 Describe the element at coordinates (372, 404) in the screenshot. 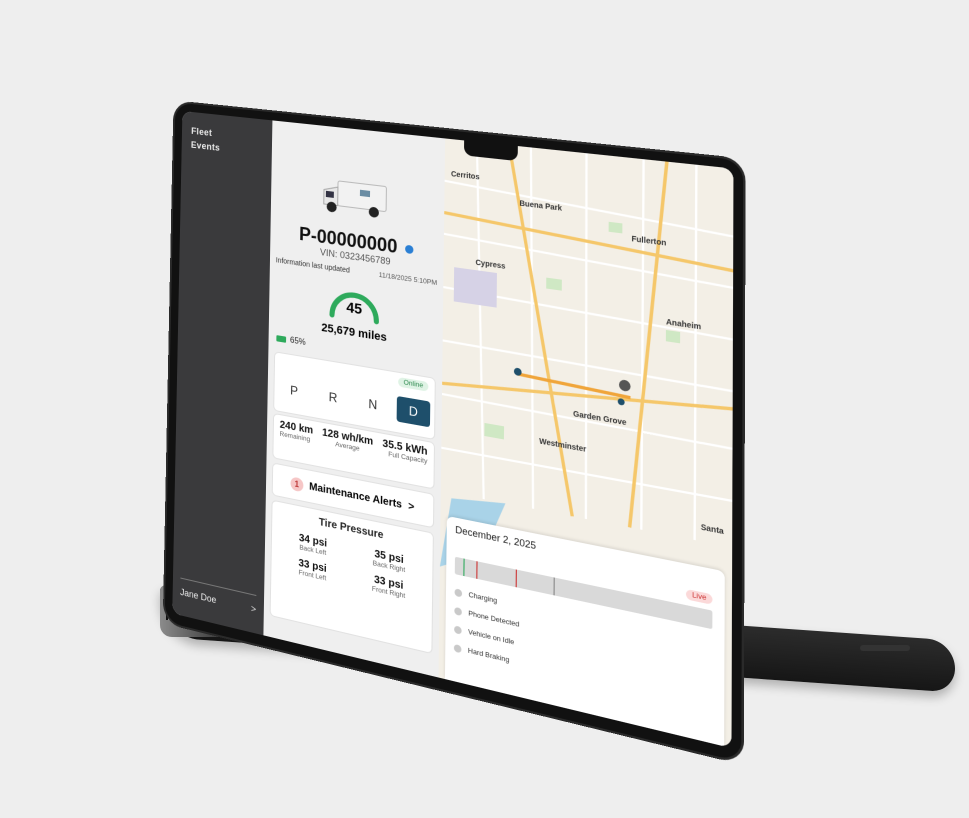

I see `gear-n: N` at that location.